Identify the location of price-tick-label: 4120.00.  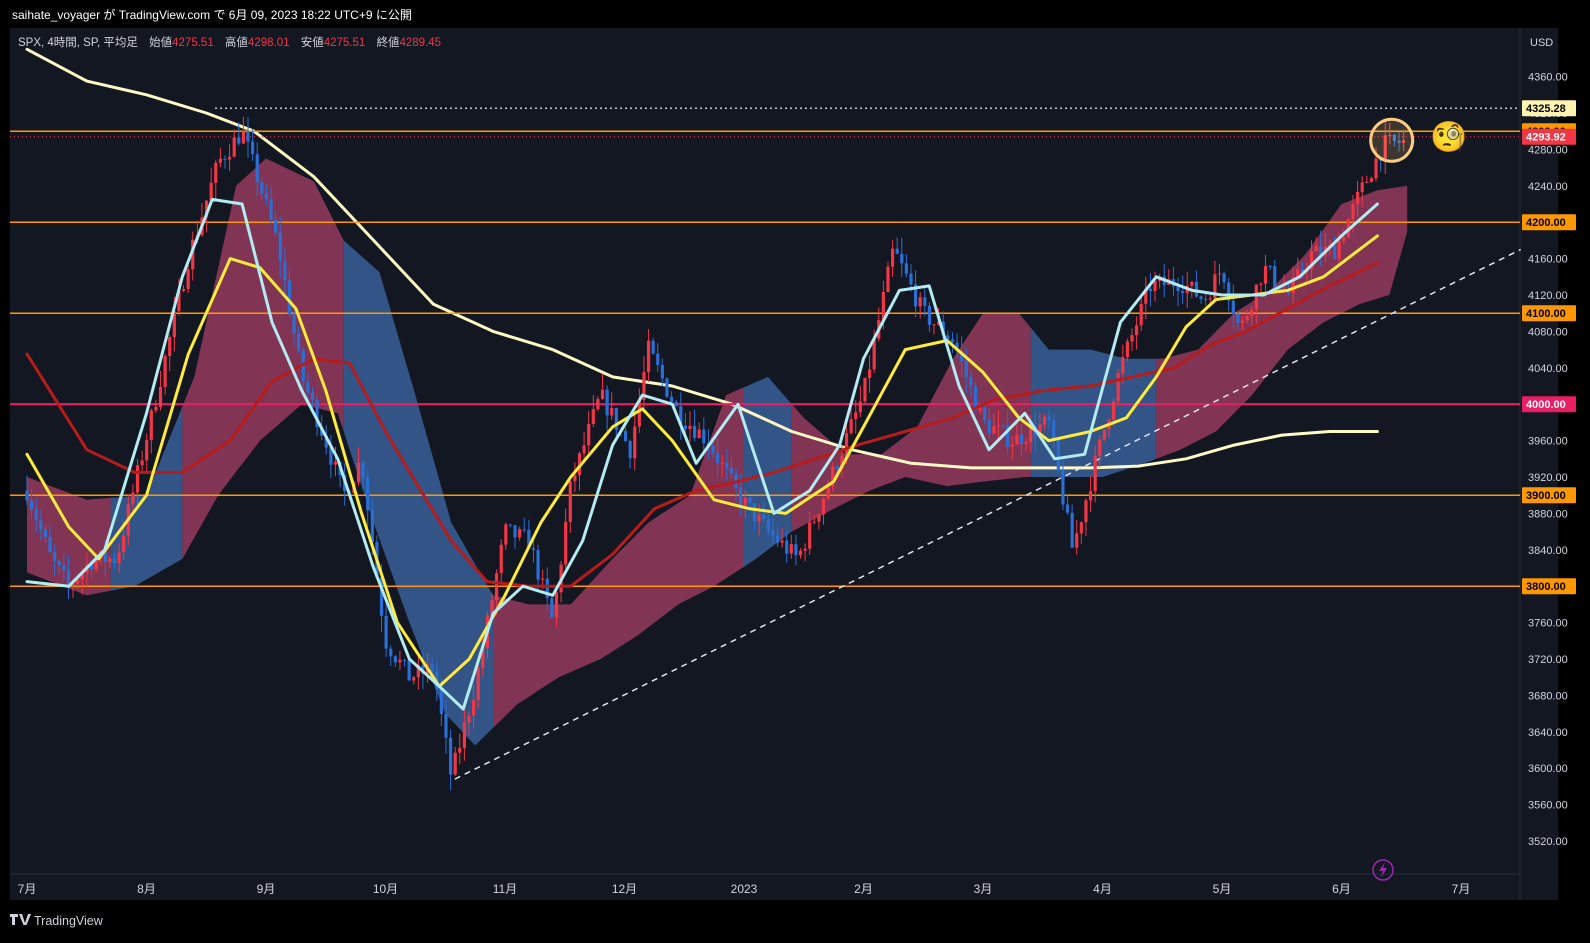
(1548, 296).